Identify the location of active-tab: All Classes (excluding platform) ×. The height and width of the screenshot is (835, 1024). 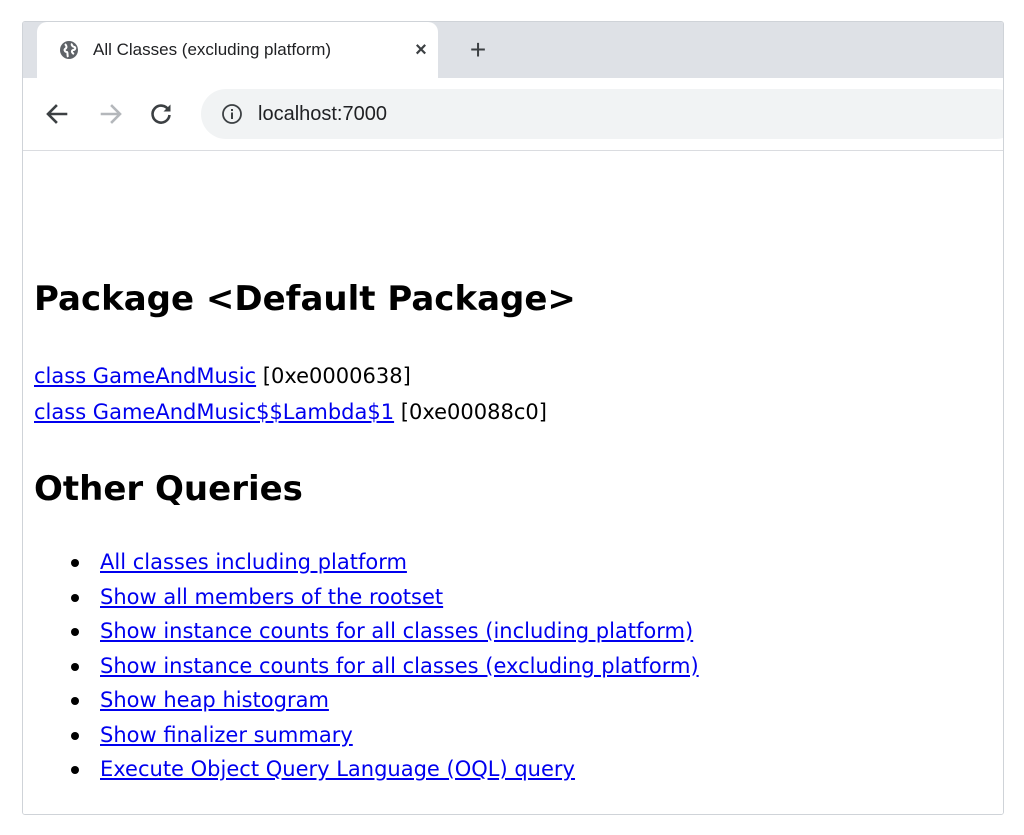
(237, 50).